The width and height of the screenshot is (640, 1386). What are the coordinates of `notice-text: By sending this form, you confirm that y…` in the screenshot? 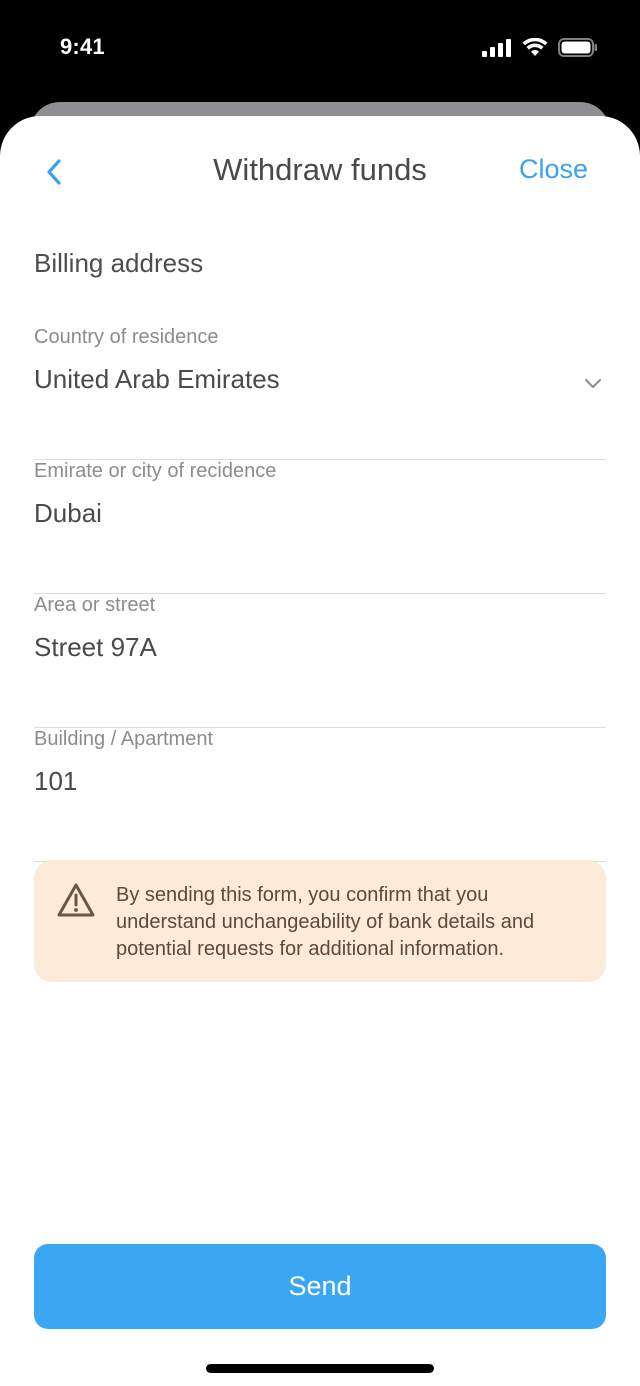 It's located at (325, 922).